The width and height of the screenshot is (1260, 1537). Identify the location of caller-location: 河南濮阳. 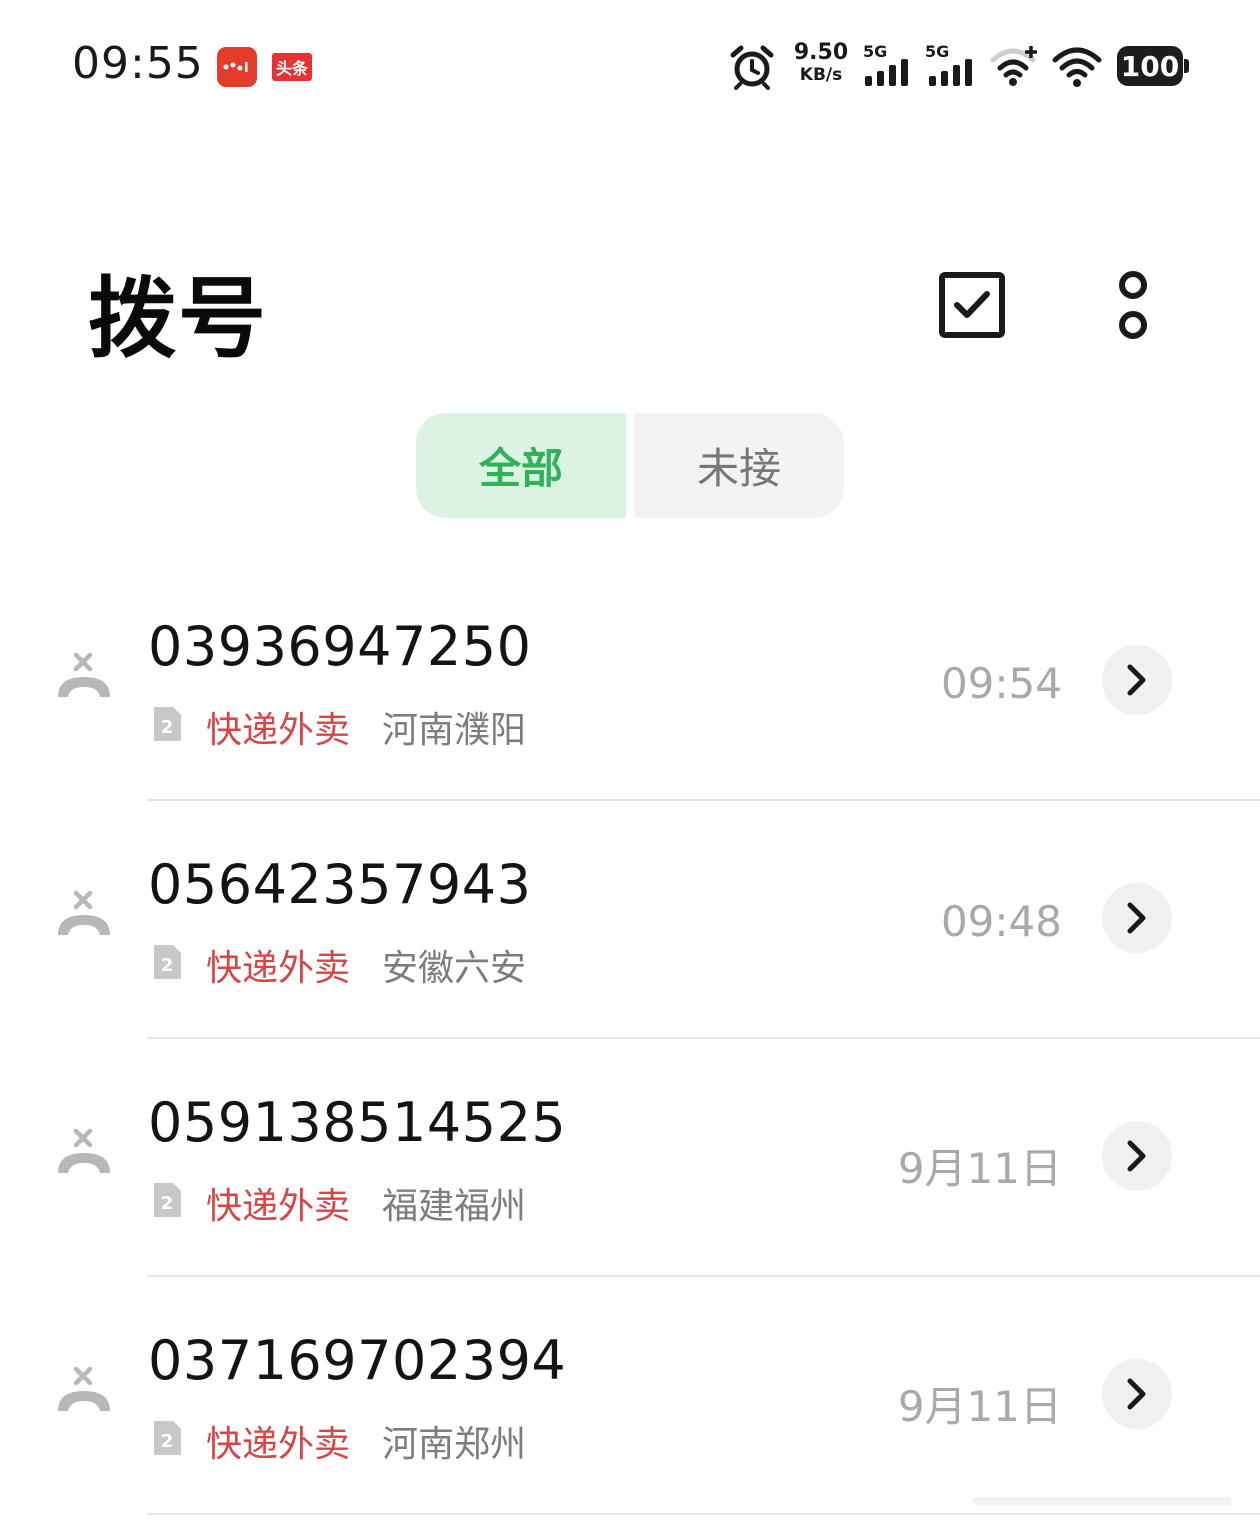
(454, 730).